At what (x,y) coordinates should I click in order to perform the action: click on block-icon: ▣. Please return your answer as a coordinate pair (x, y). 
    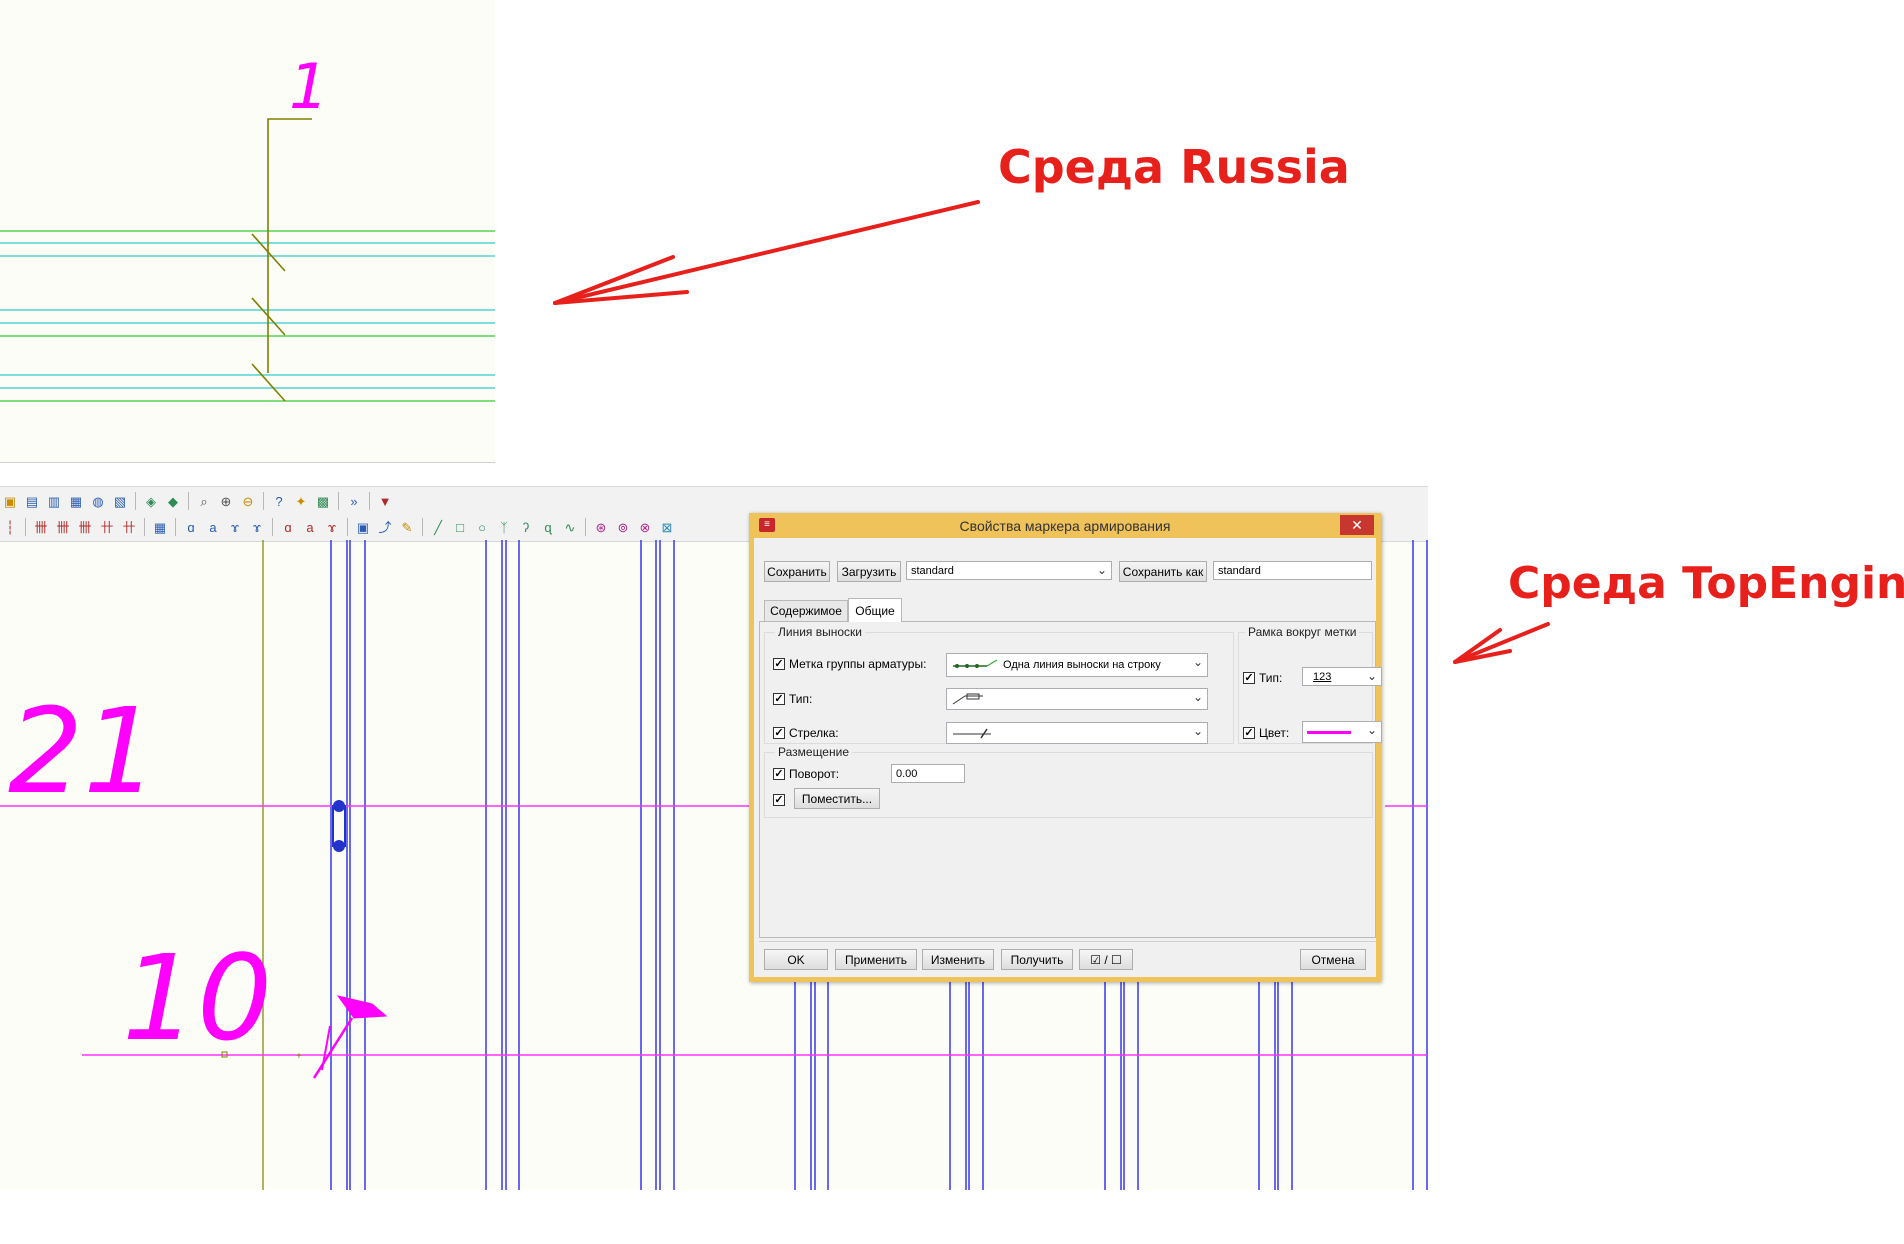
    Looking at the image, I should click on (363, 527).